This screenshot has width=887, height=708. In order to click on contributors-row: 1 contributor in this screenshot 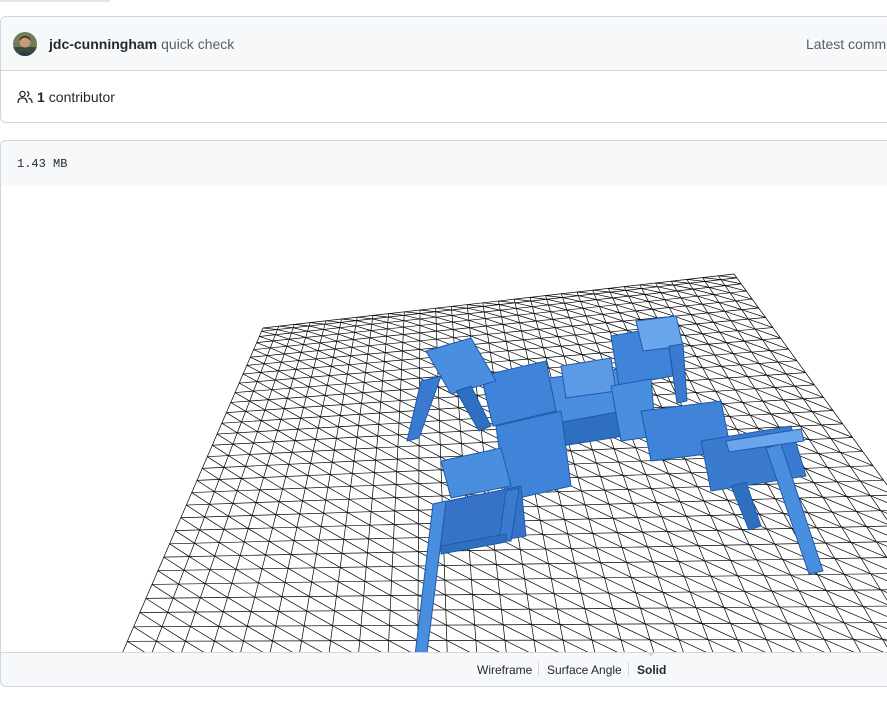, I will do `click(444, 96)`.